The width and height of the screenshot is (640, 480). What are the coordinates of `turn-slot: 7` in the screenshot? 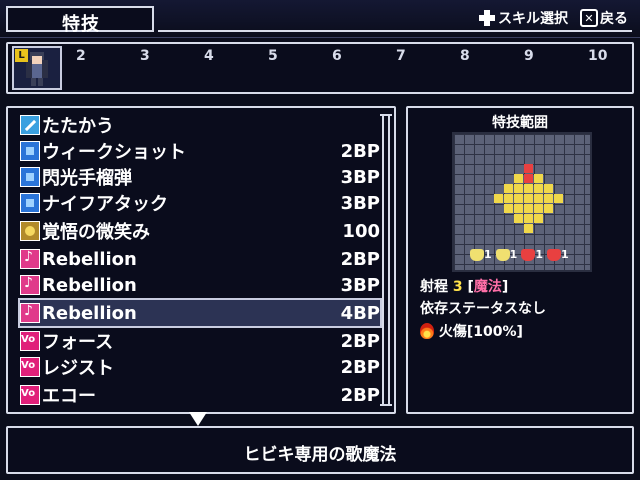 It's located at (401, 56).